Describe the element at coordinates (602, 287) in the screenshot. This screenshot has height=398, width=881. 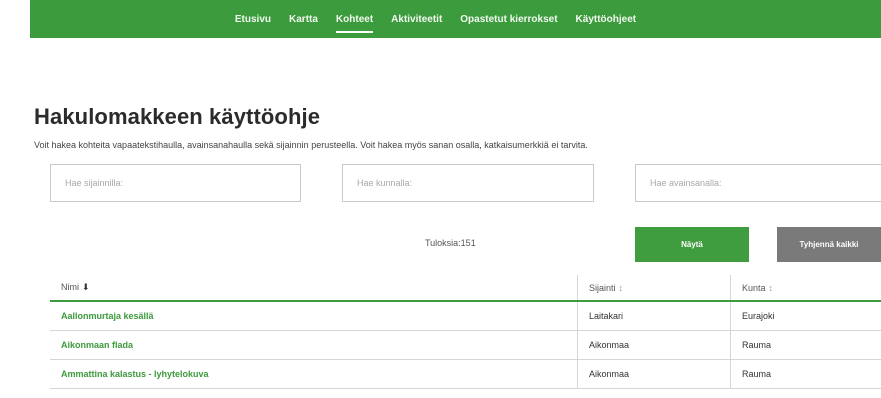
I see `location-header-label: Sijainti` at that location.